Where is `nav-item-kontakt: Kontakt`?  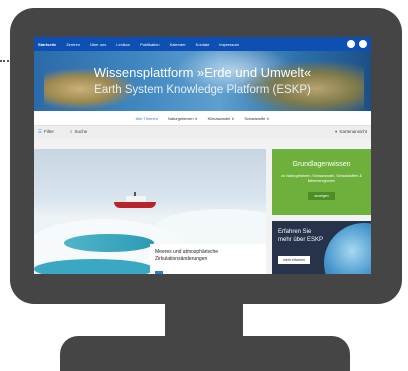
nav-item-kontakt: Kontakt is located at coordinates (203, 44).